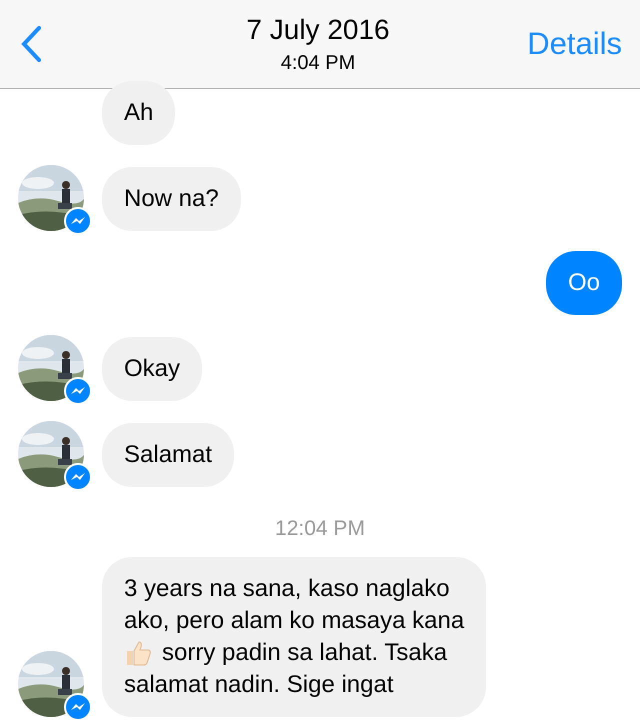 Image resolution: width=640 pixels, height=726 pixels. What do you see at coordinates (171, 199) in the screenshot?
I see `message-text: Now na?` at bounding box center [171, 199].